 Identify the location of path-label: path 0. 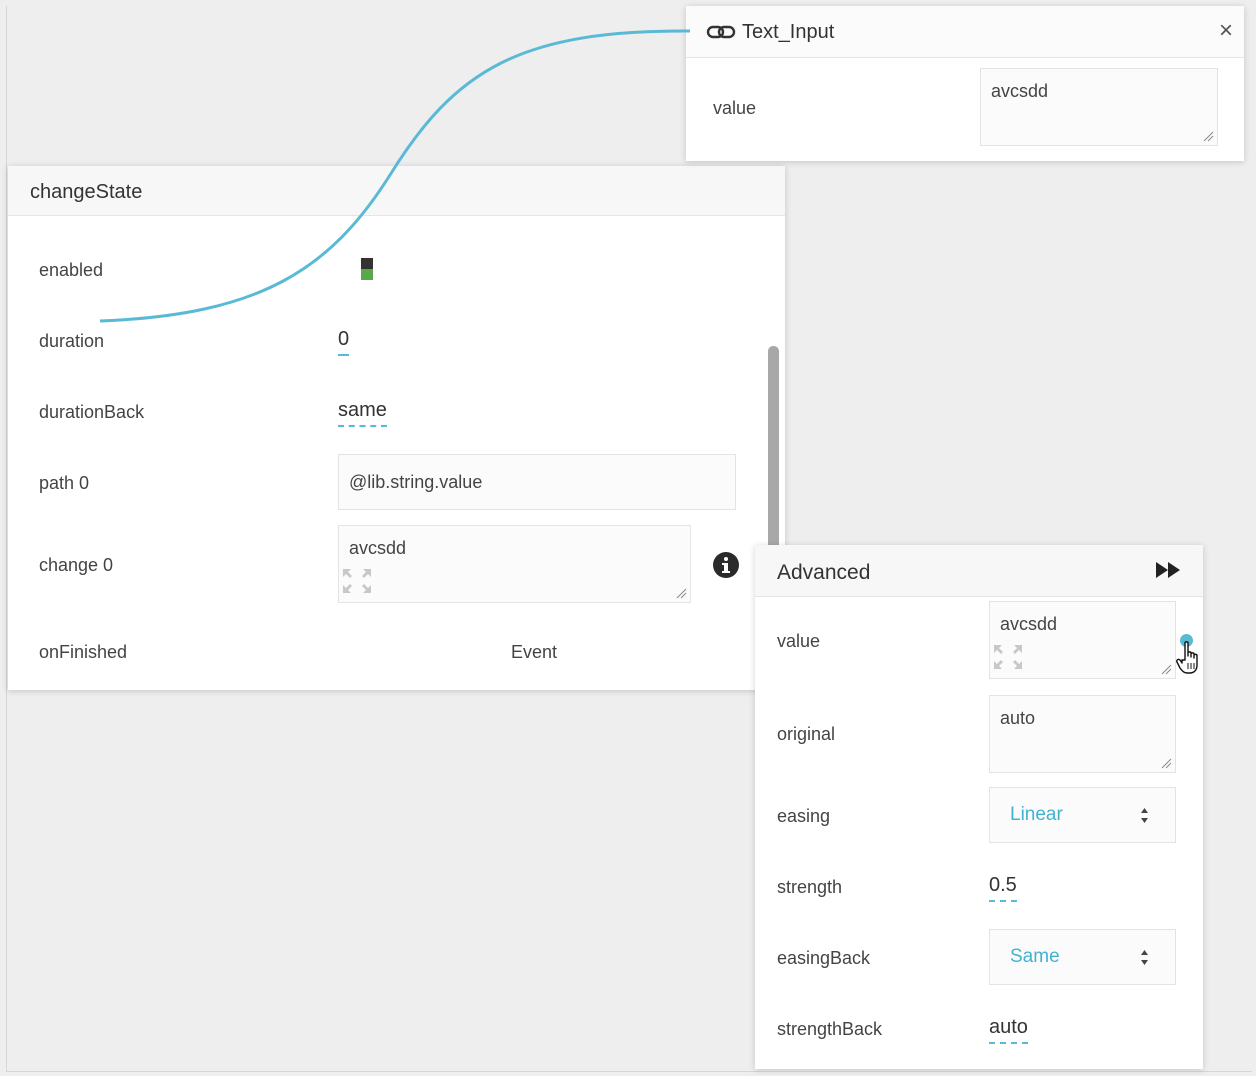
(64, 483).